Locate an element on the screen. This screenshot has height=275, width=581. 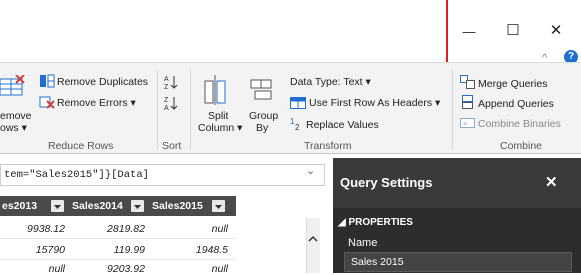
properties-section-label: ◢ PROPERTIES is located at coordinates (375, 222).